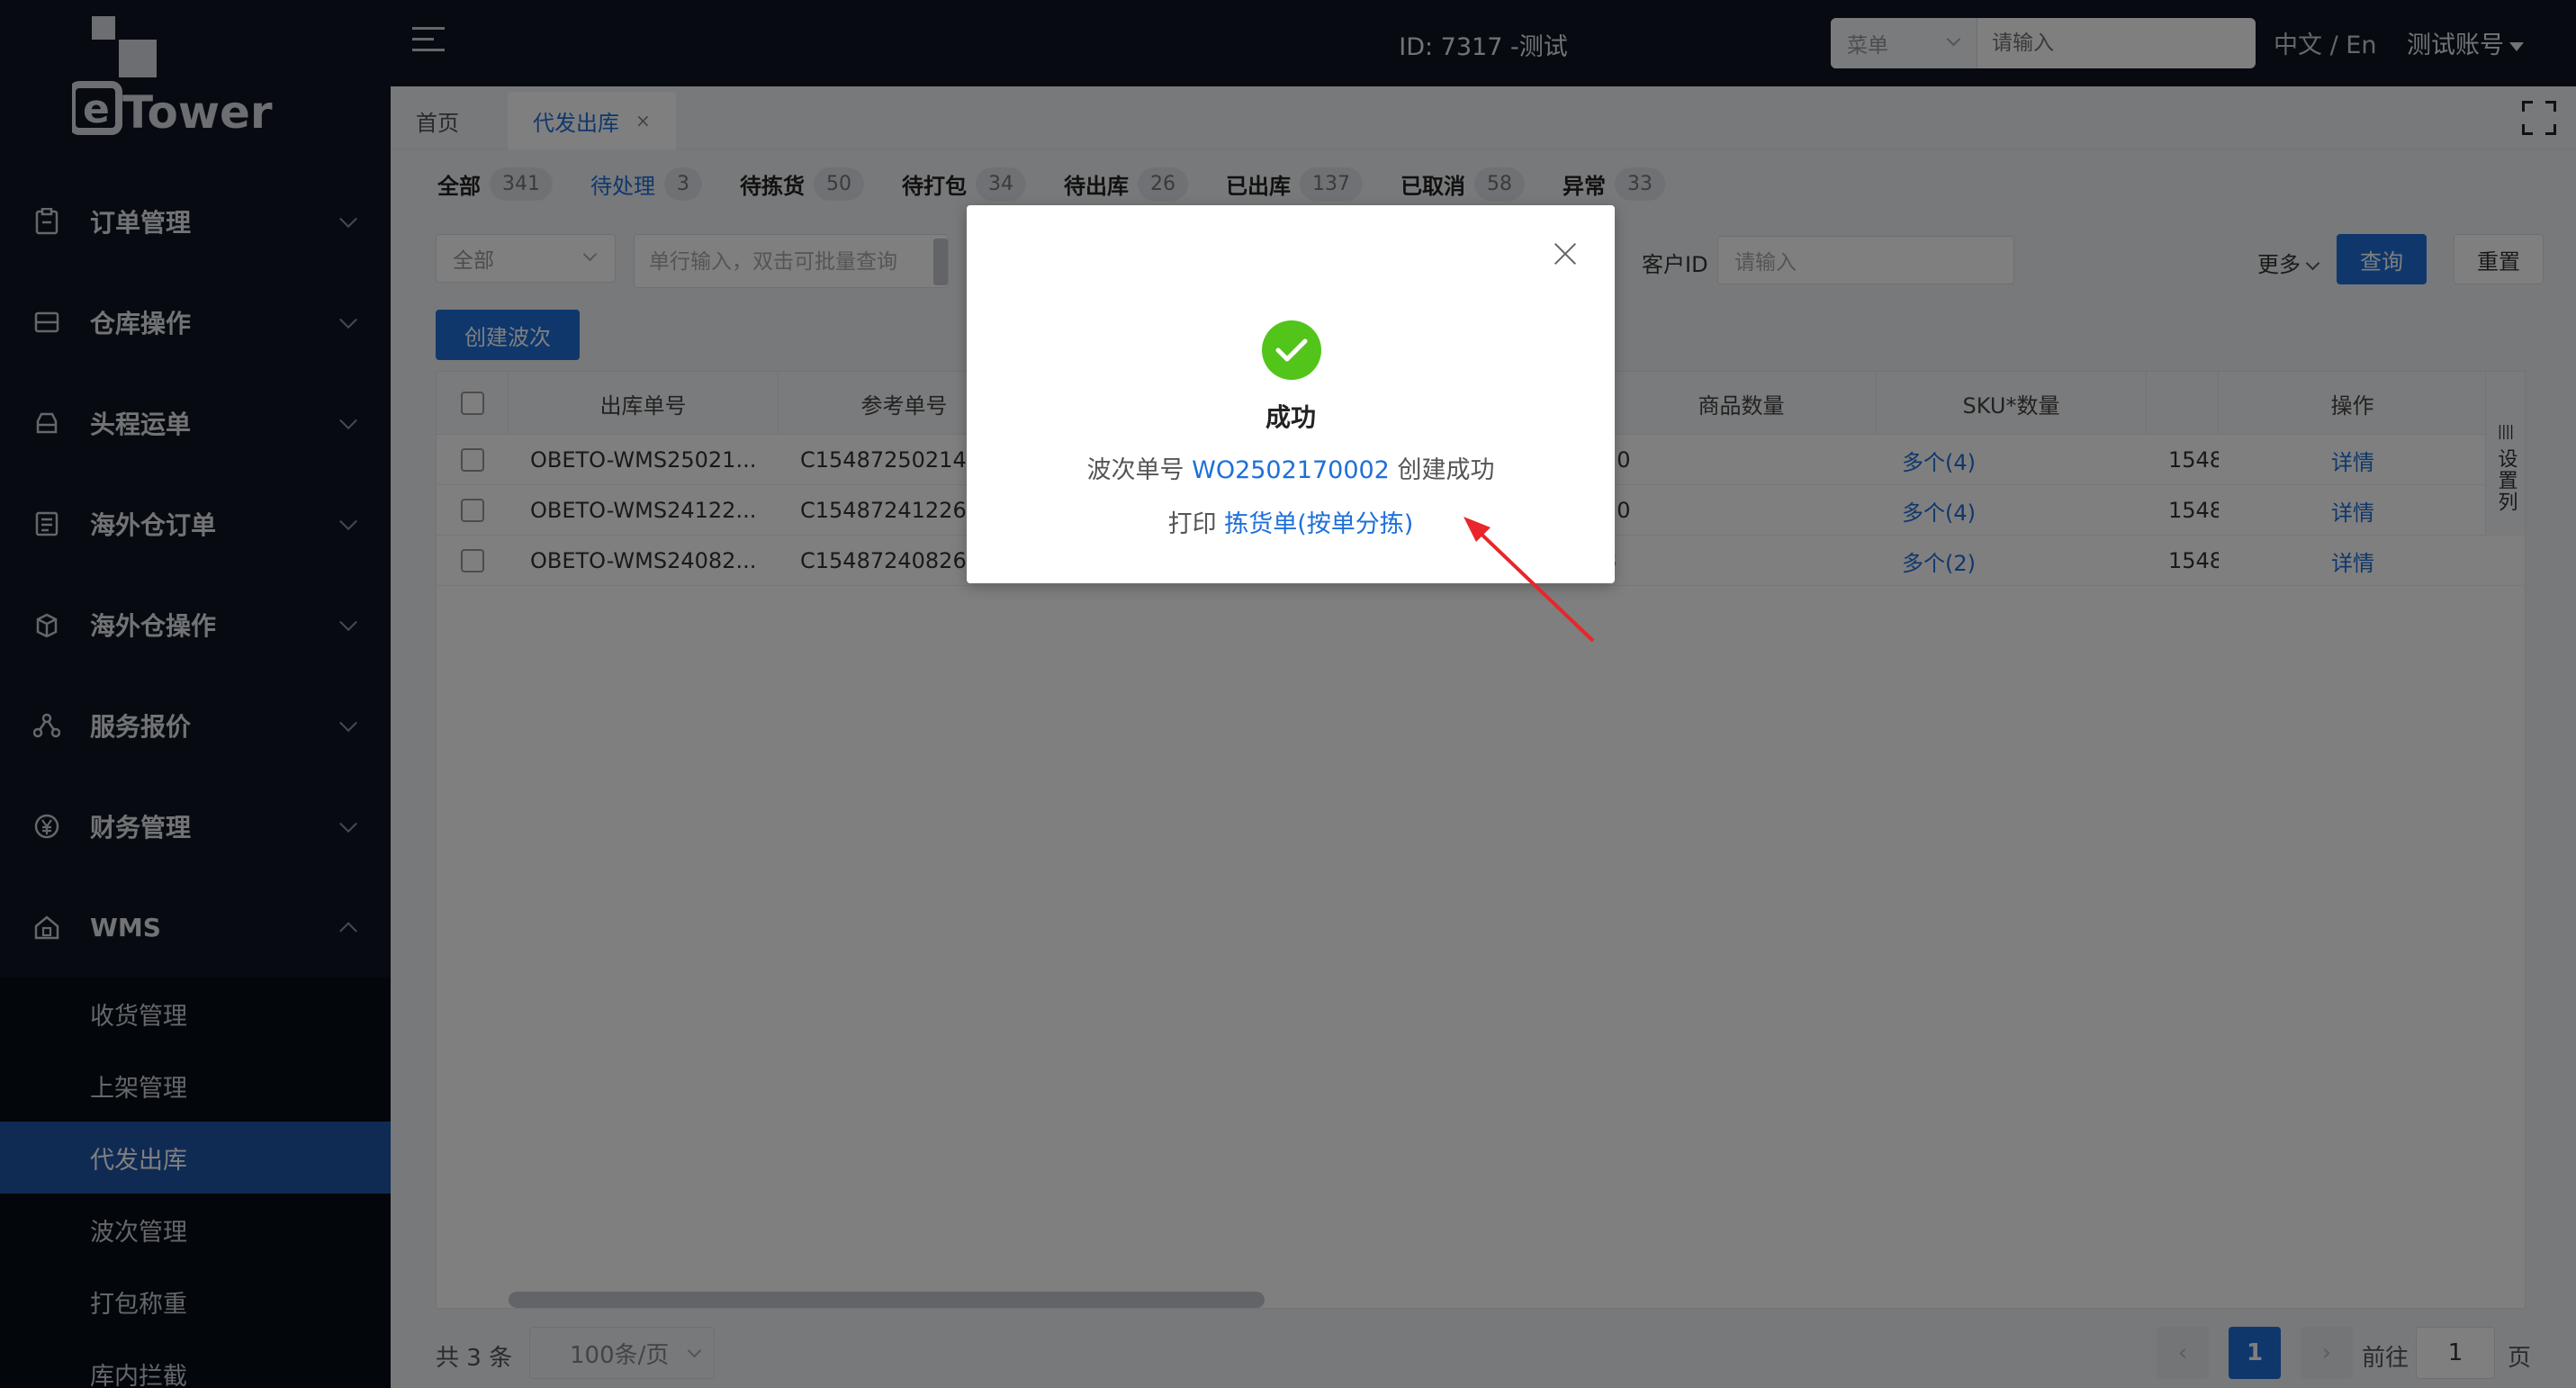 This screenshot has width=2576, height=1388. Describe the element at coordinates (1291, 350) in the screenshot. I see `success-check-icon` at that location.